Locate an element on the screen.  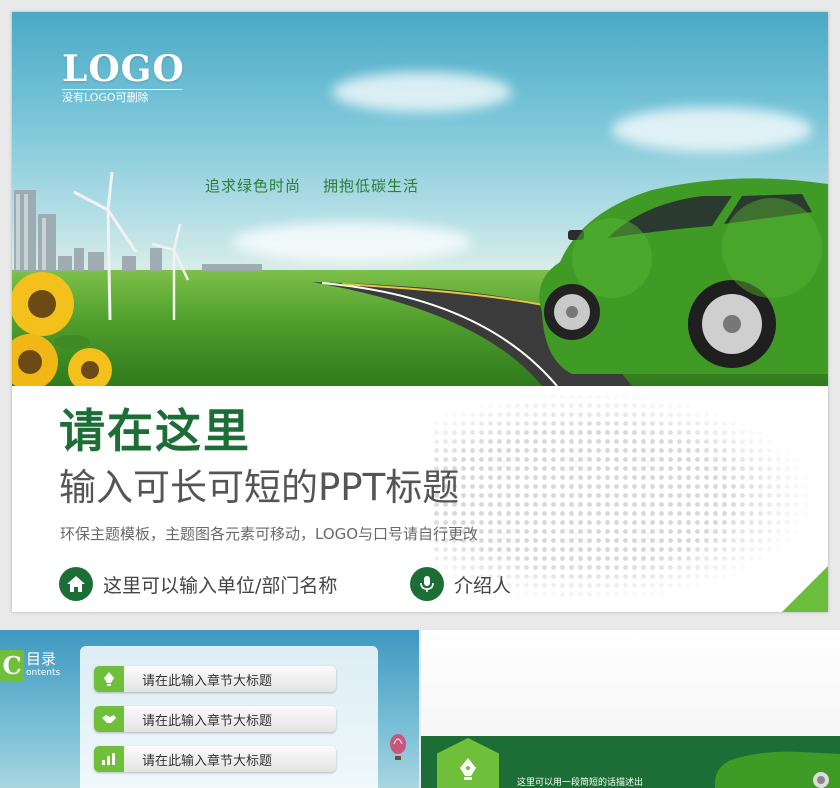
presenter-label: 介绍人 is located at coordinates (482, 584).